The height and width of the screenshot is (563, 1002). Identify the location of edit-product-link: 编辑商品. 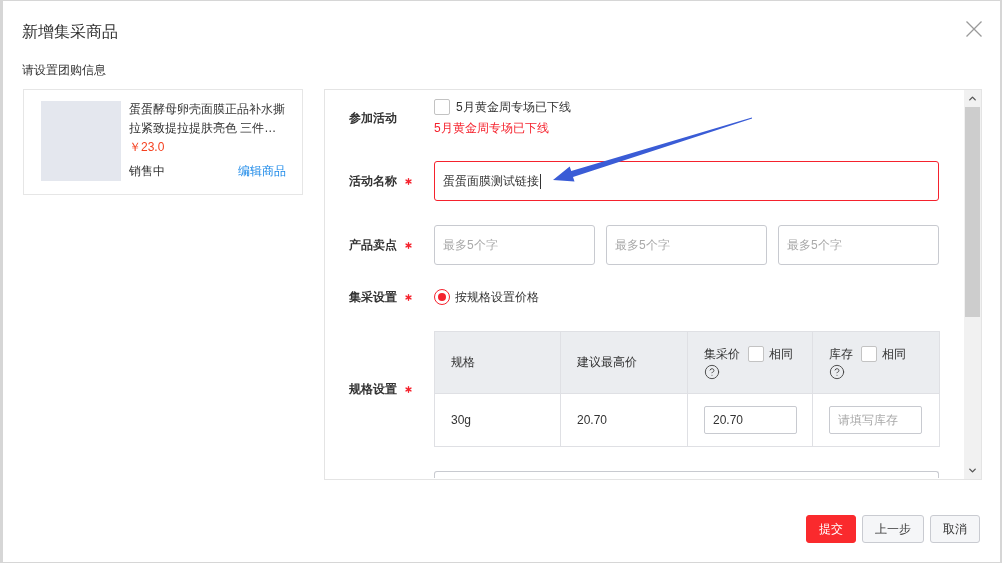
(262, 171).